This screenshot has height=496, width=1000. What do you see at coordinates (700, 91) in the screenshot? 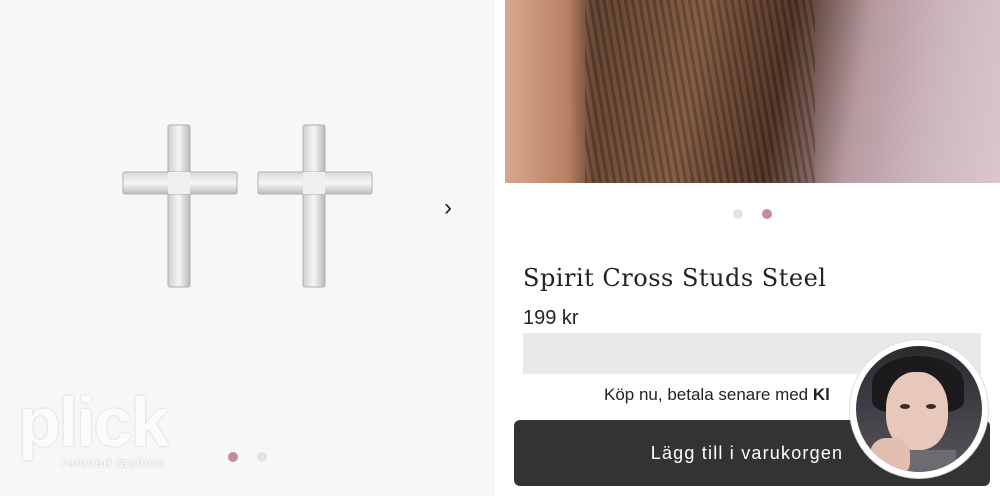
I see `photo-hair` at bounding box center [700, 91].